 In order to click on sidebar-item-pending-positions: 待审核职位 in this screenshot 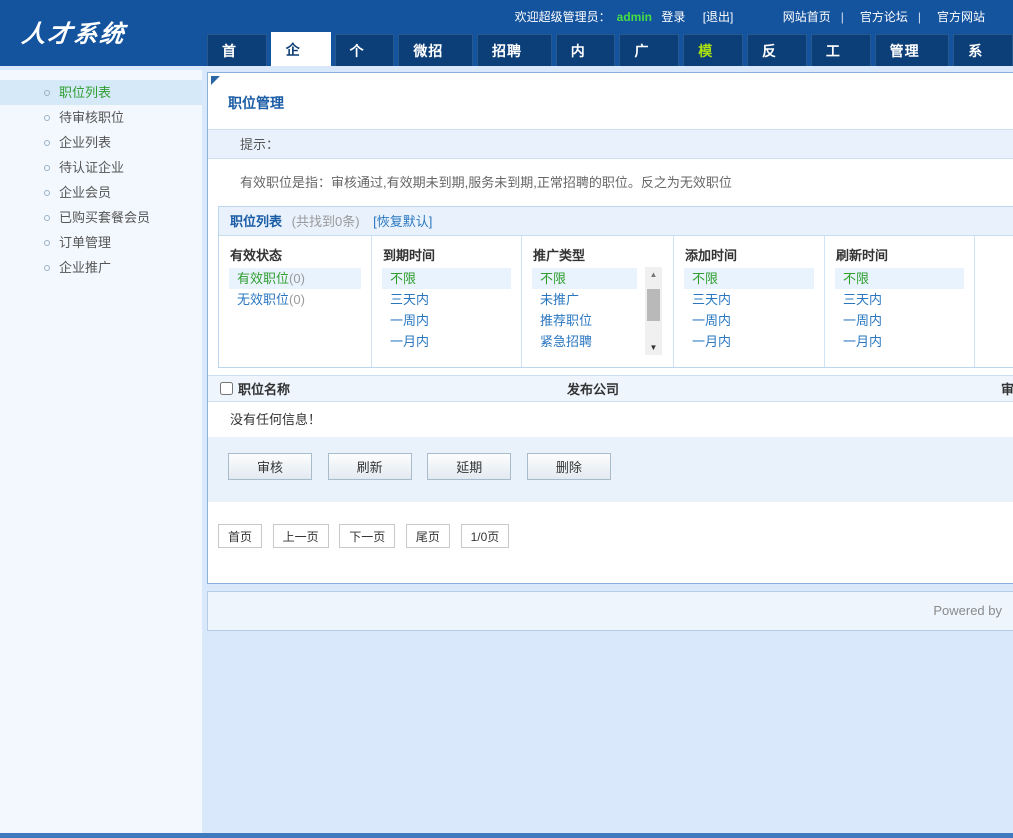, I will do `click(101, 117)`.